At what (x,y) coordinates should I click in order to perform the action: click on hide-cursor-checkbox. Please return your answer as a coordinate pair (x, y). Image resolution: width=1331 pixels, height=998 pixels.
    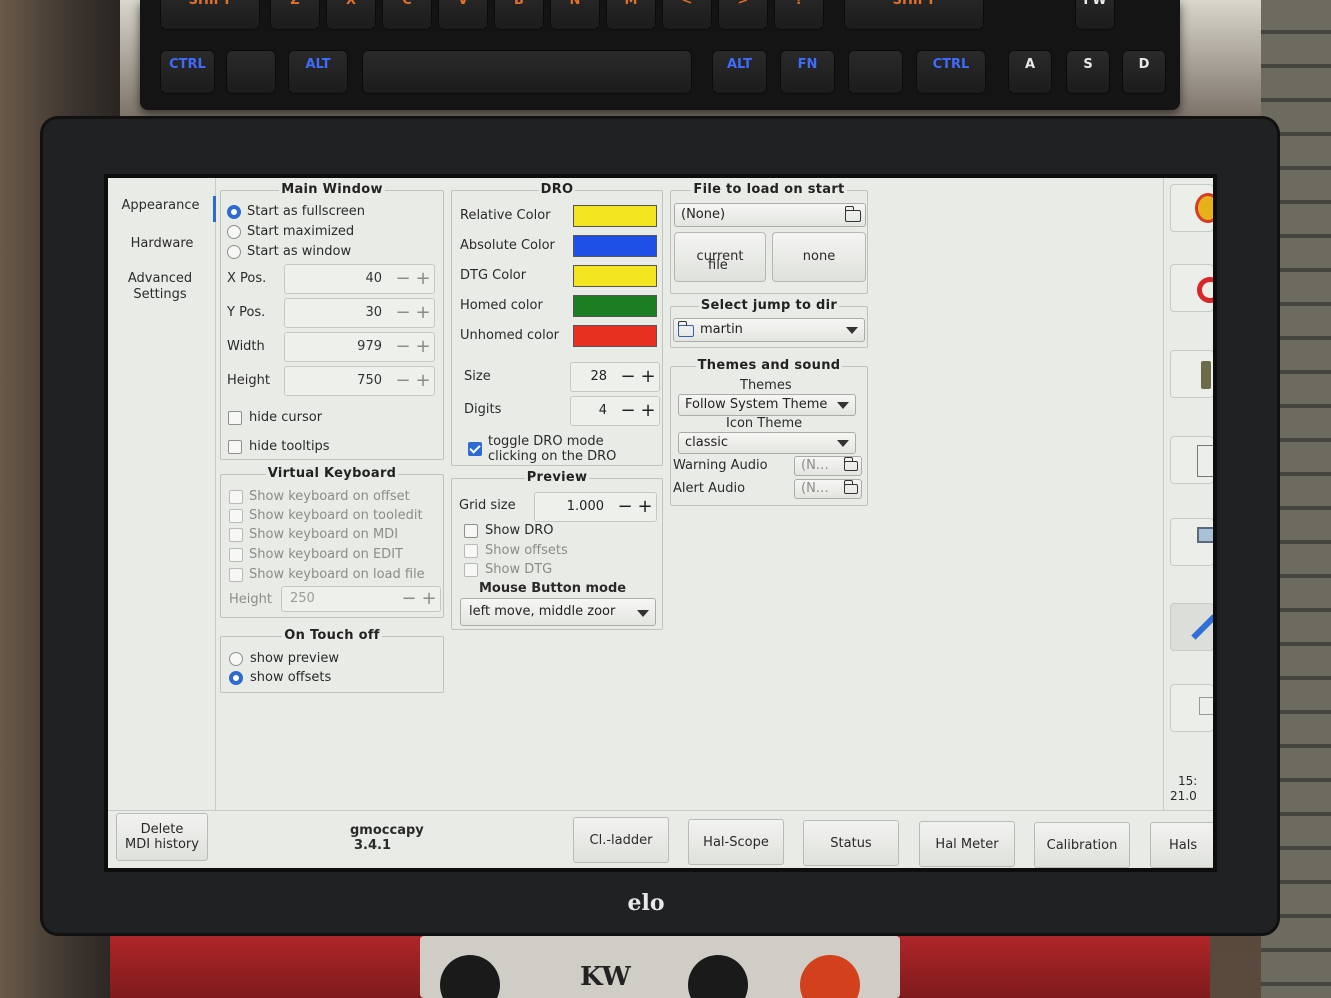
    Looking at the image, I should click on (235, 418).